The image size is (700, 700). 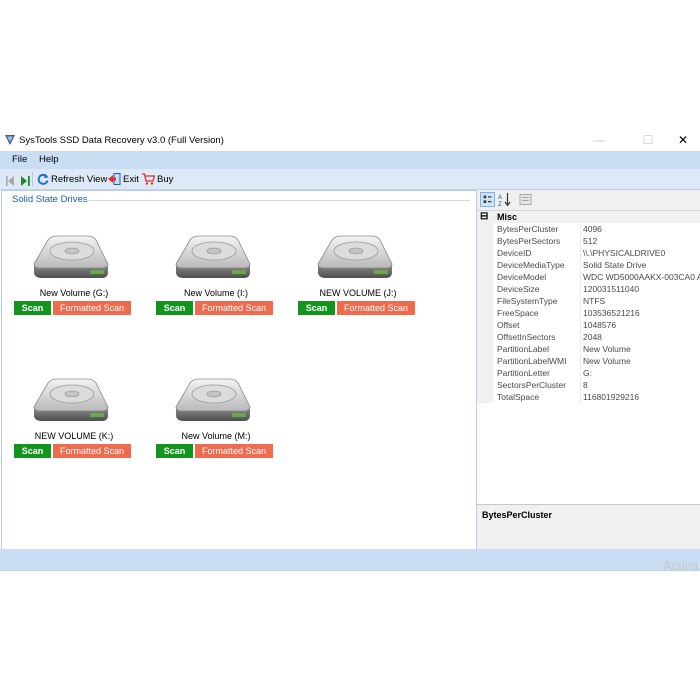 I want to click on property-value: 2048, so click(x=641, y=337).